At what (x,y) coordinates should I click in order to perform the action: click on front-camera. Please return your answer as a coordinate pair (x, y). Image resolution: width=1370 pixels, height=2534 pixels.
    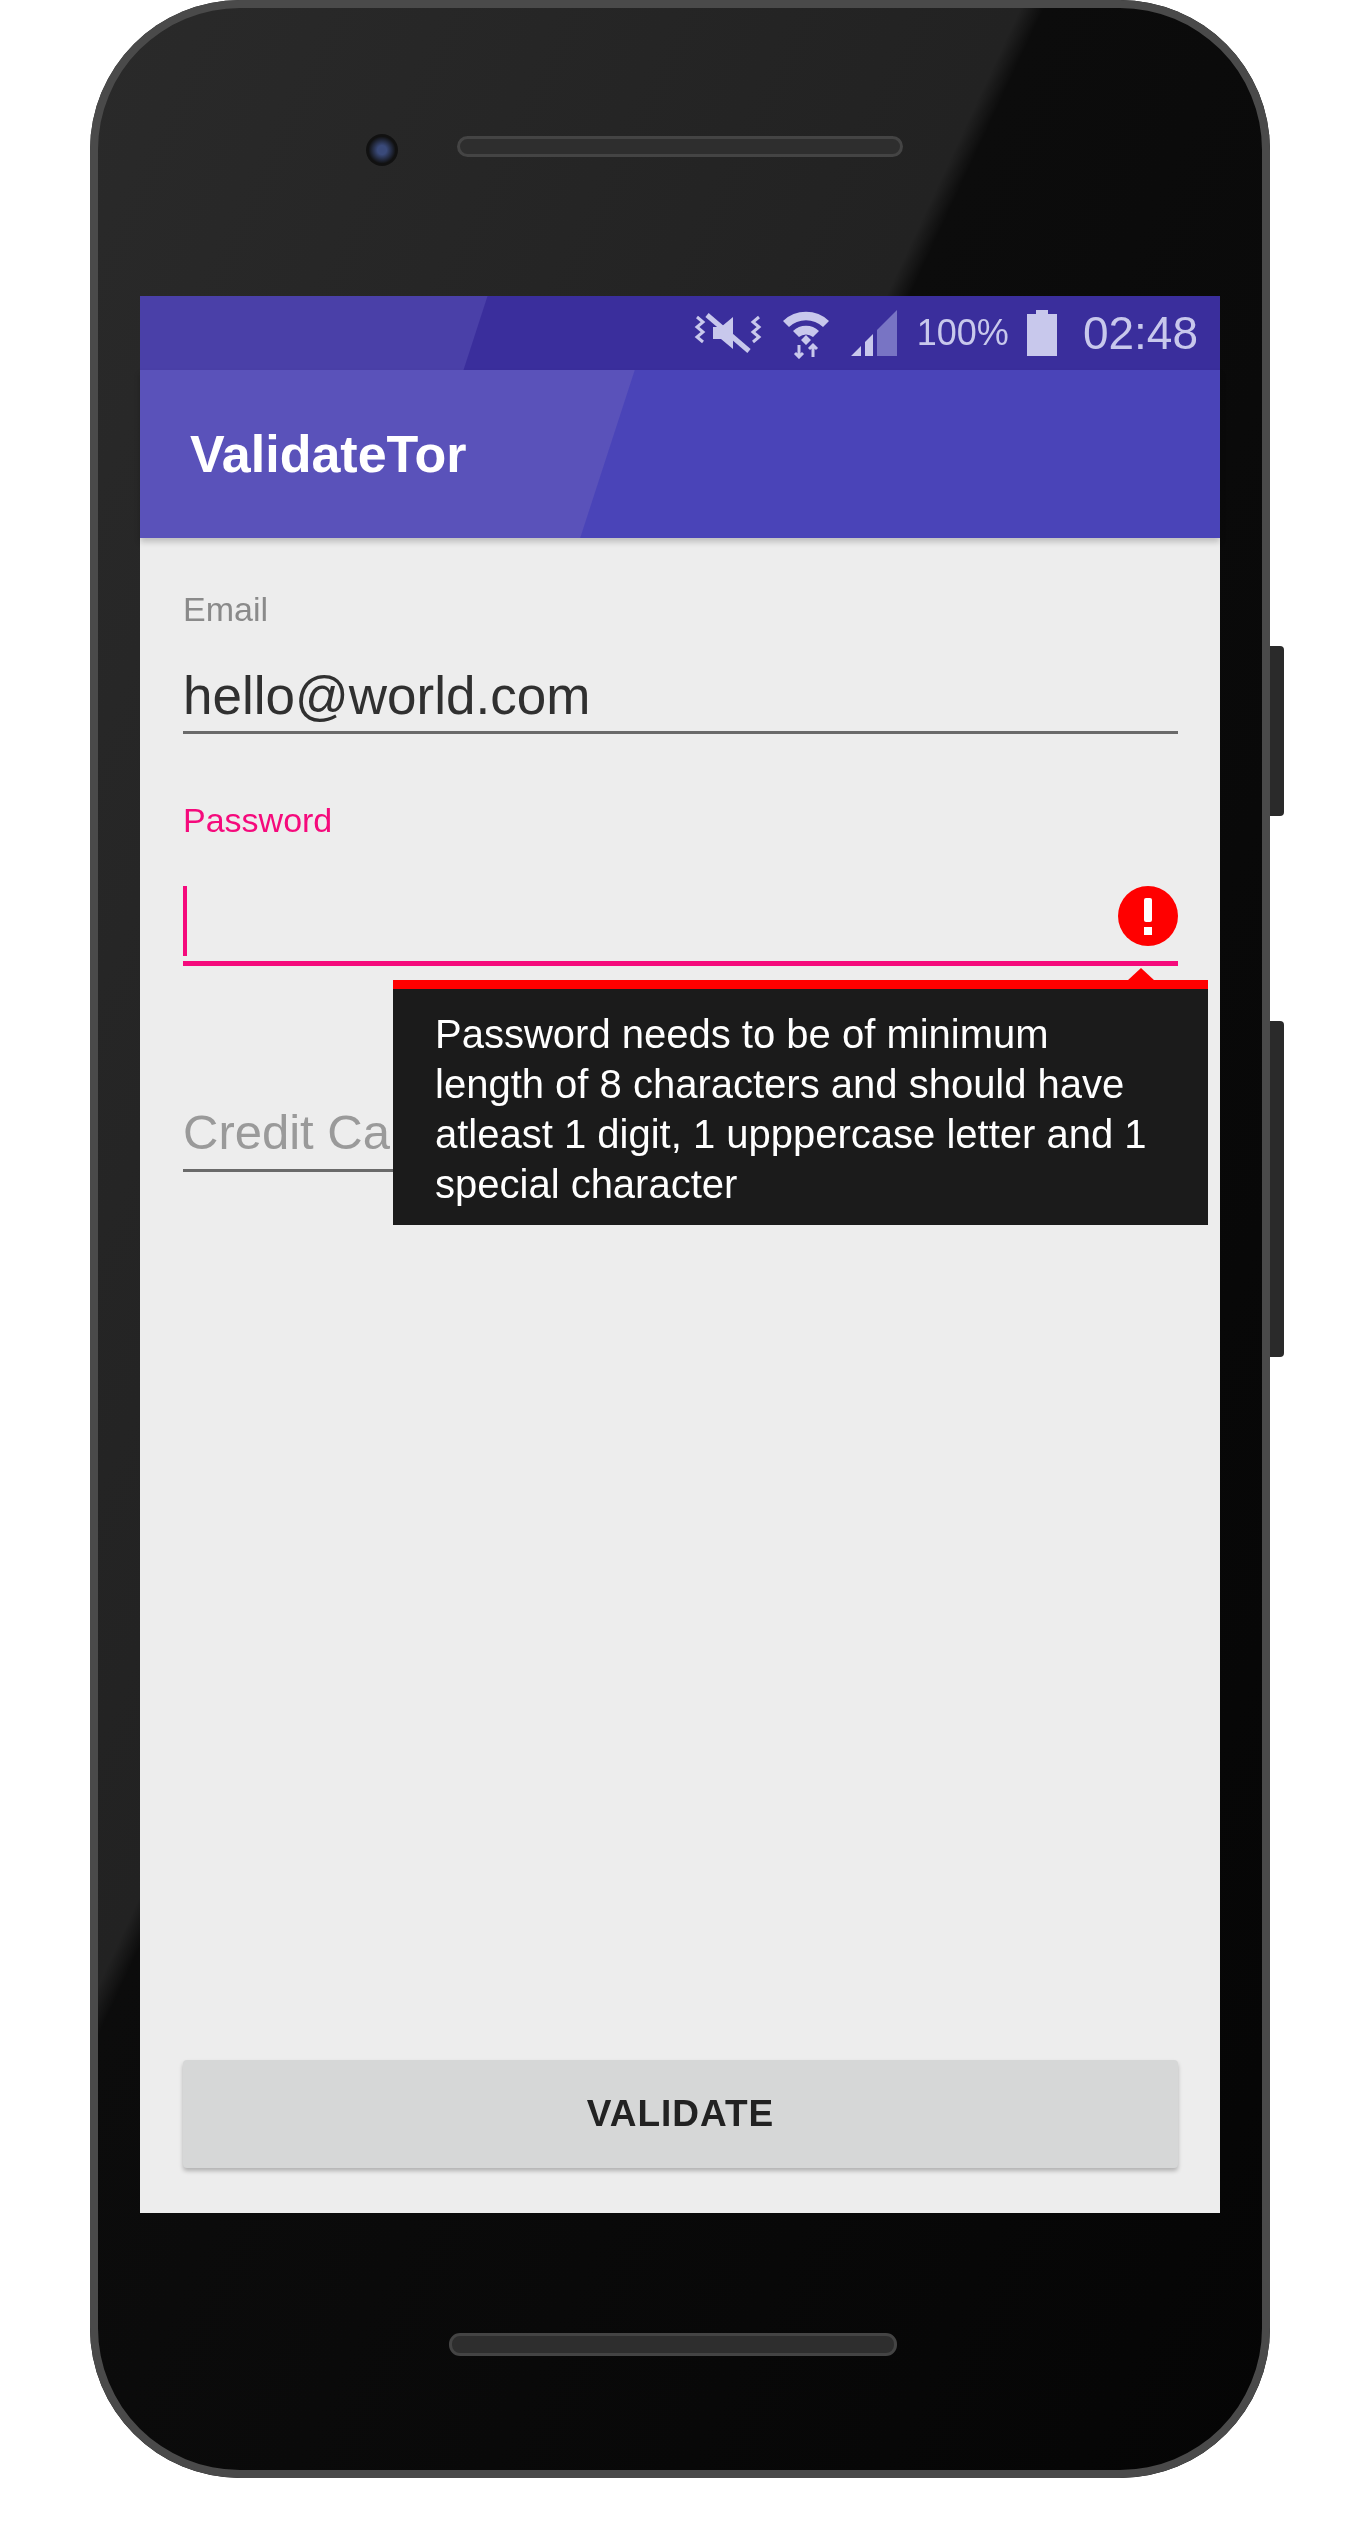
    Looking at the image, I should click on (382, 150).